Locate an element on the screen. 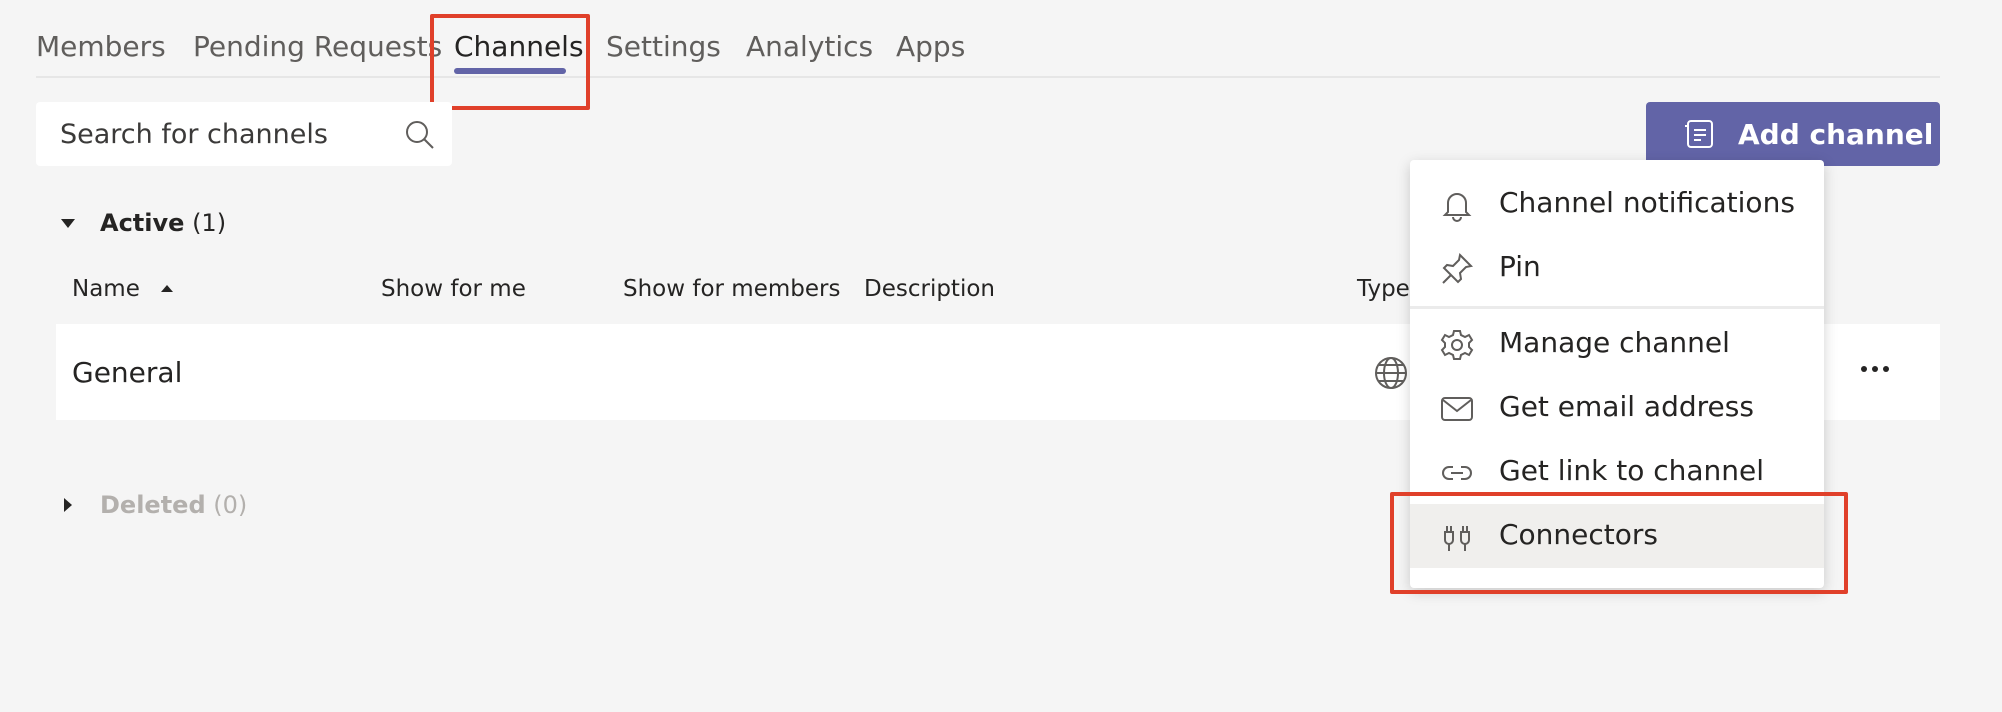 The image size is (2002, 712). deleted-section-label: Deleted is located at coordinates (153, 505).